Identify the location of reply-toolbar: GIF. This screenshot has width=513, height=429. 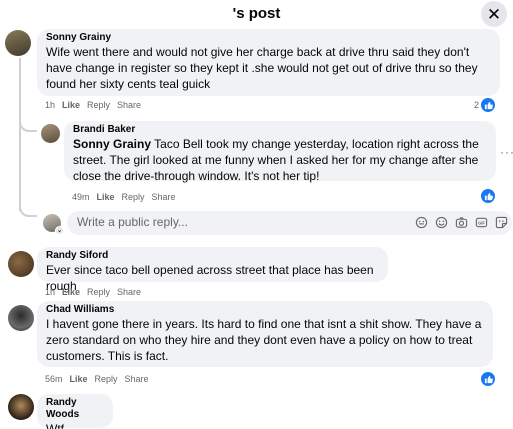
(461, 222).